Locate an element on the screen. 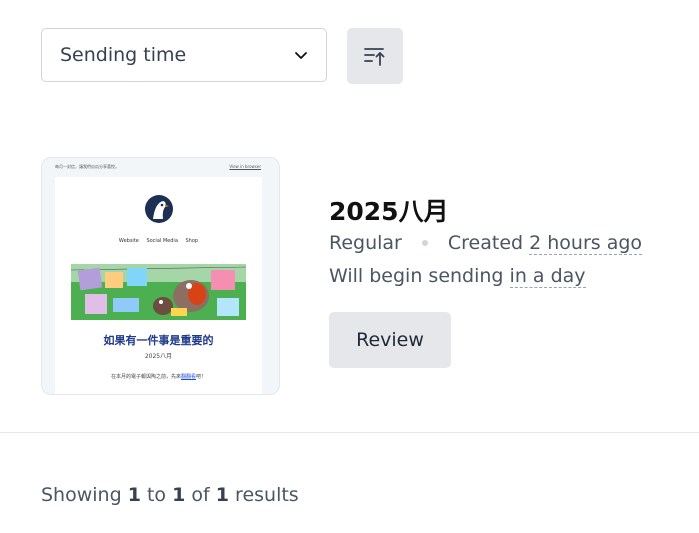 The height and width of the screenshot is (533, 699). thumbnail-link-website: Website is located at coordinates (128, 241).